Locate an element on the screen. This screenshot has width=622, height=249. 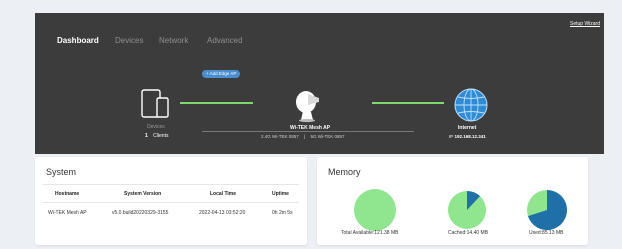
setup-wizard-link: Setup Wizard is located at coordinates (585, 24).